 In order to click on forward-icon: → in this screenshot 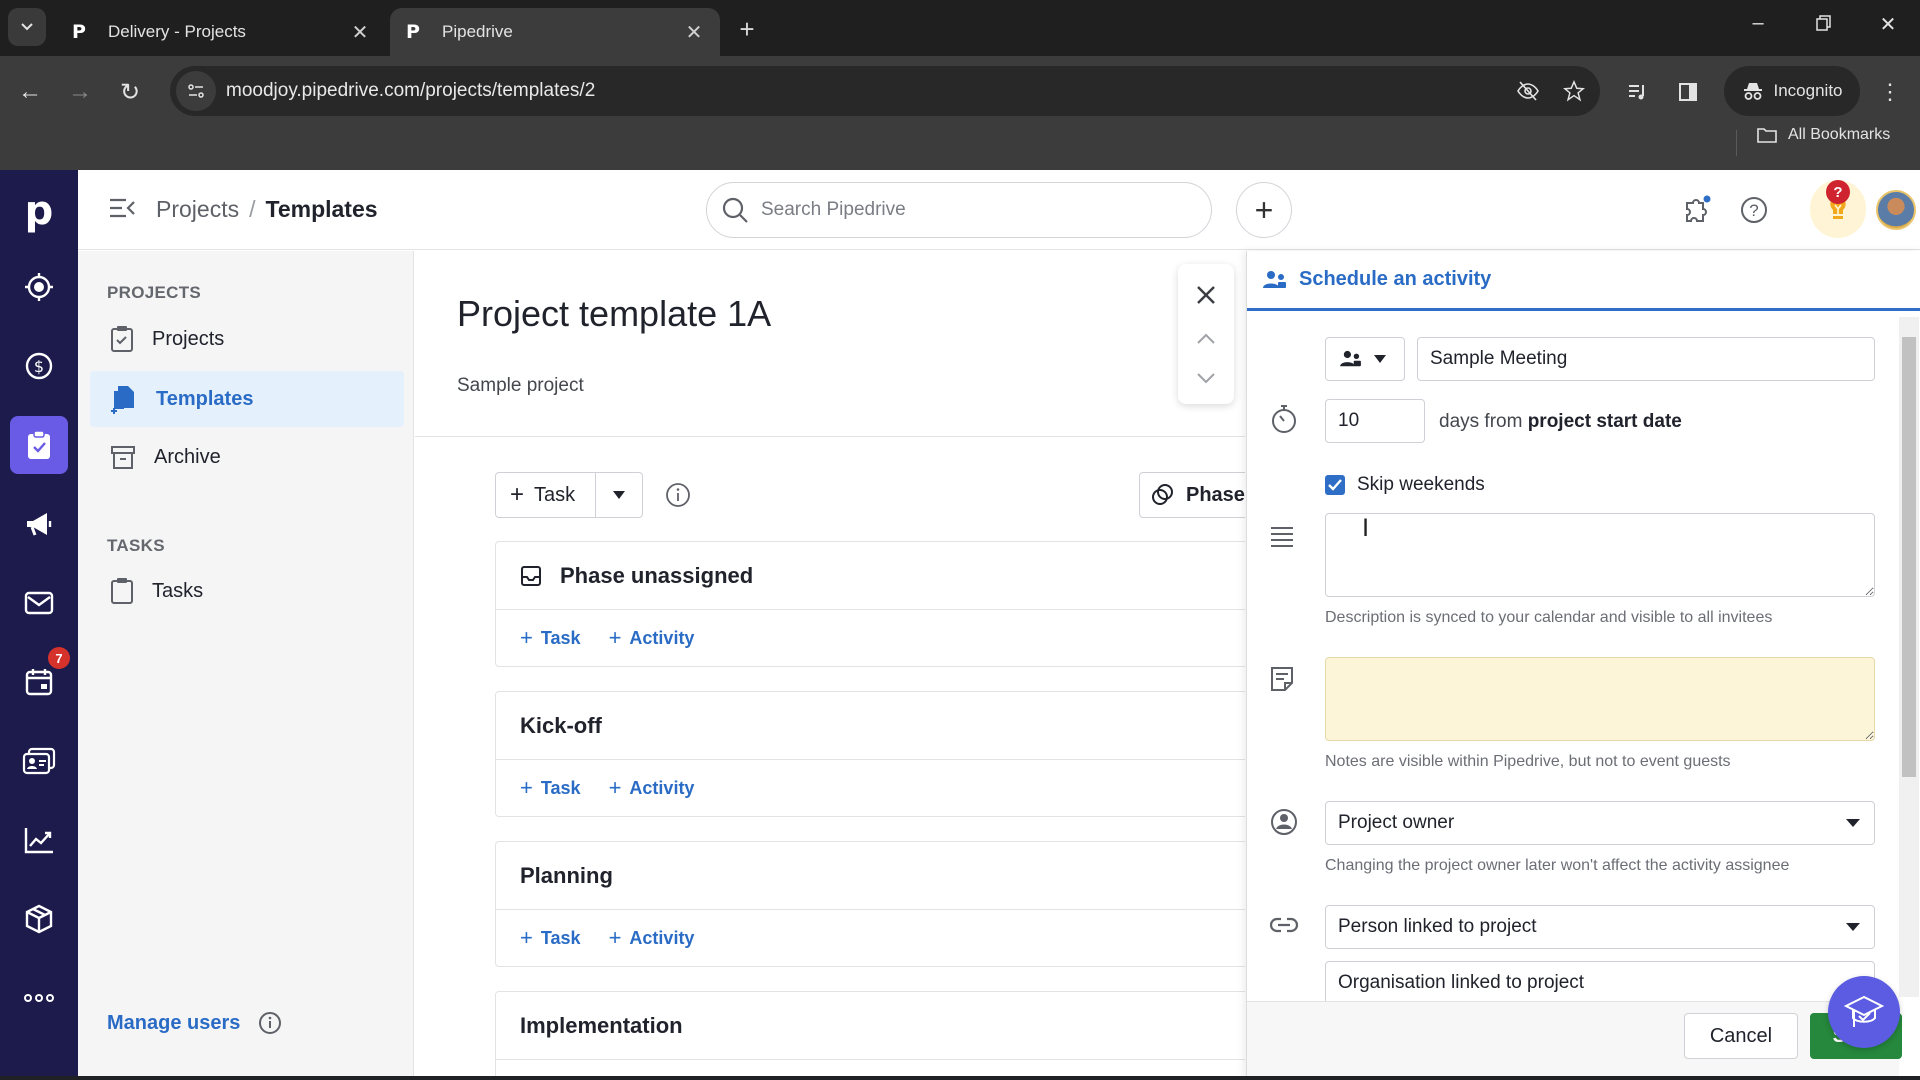, I will do `click(80, 92)`.